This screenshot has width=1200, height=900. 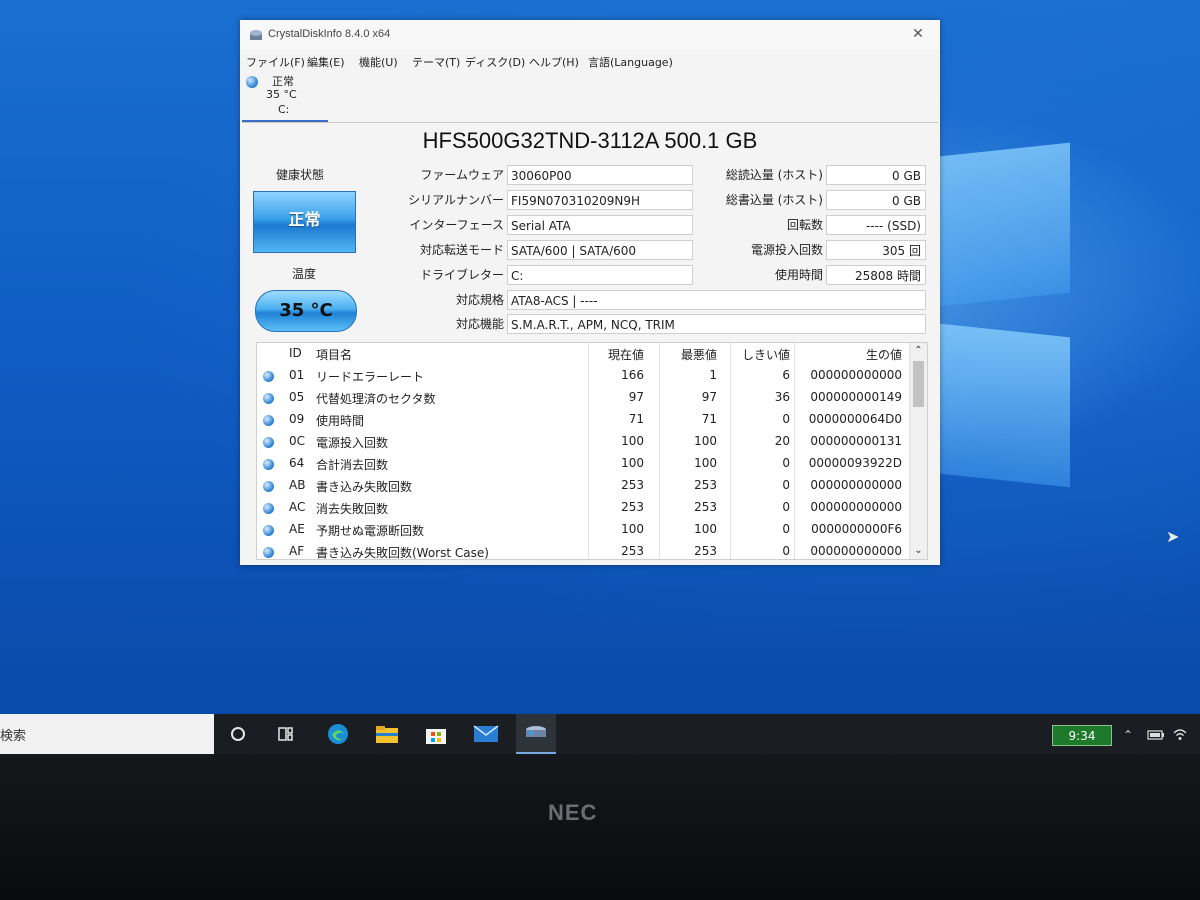 What do you see at coordinates (709, 397) in the screenshot?
I see `row-worst: 97` at bounding box center [709, 397].